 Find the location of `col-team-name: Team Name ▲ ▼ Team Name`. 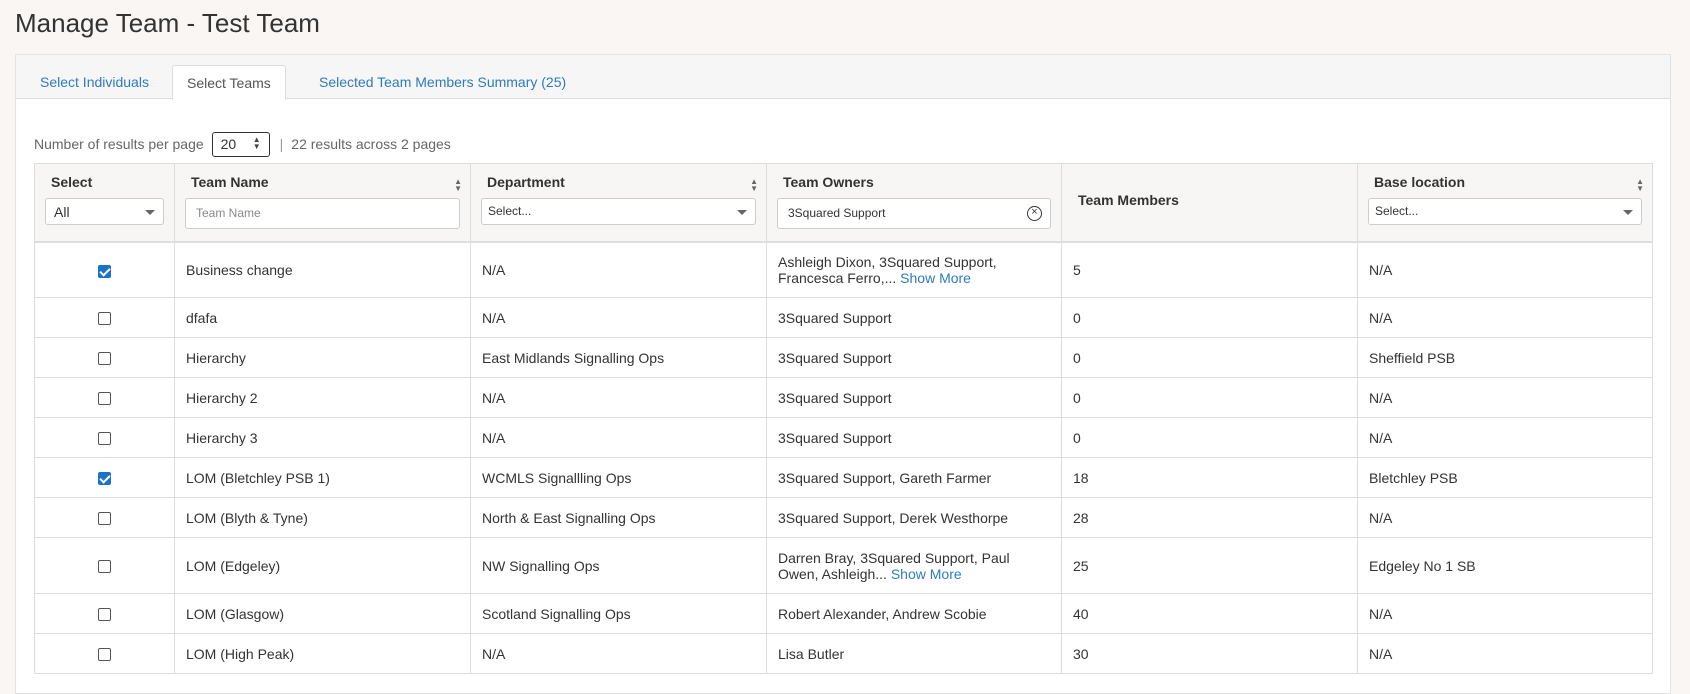

col-team-name: Team Name ▲ ▼ Team Name is located at coordinates (322, 203).